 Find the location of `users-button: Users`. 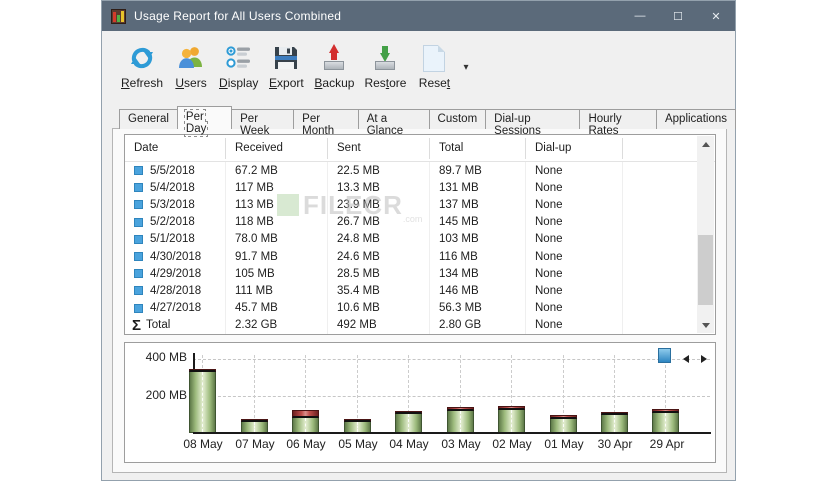

users-button: Users is located at coordinates (191, 66).